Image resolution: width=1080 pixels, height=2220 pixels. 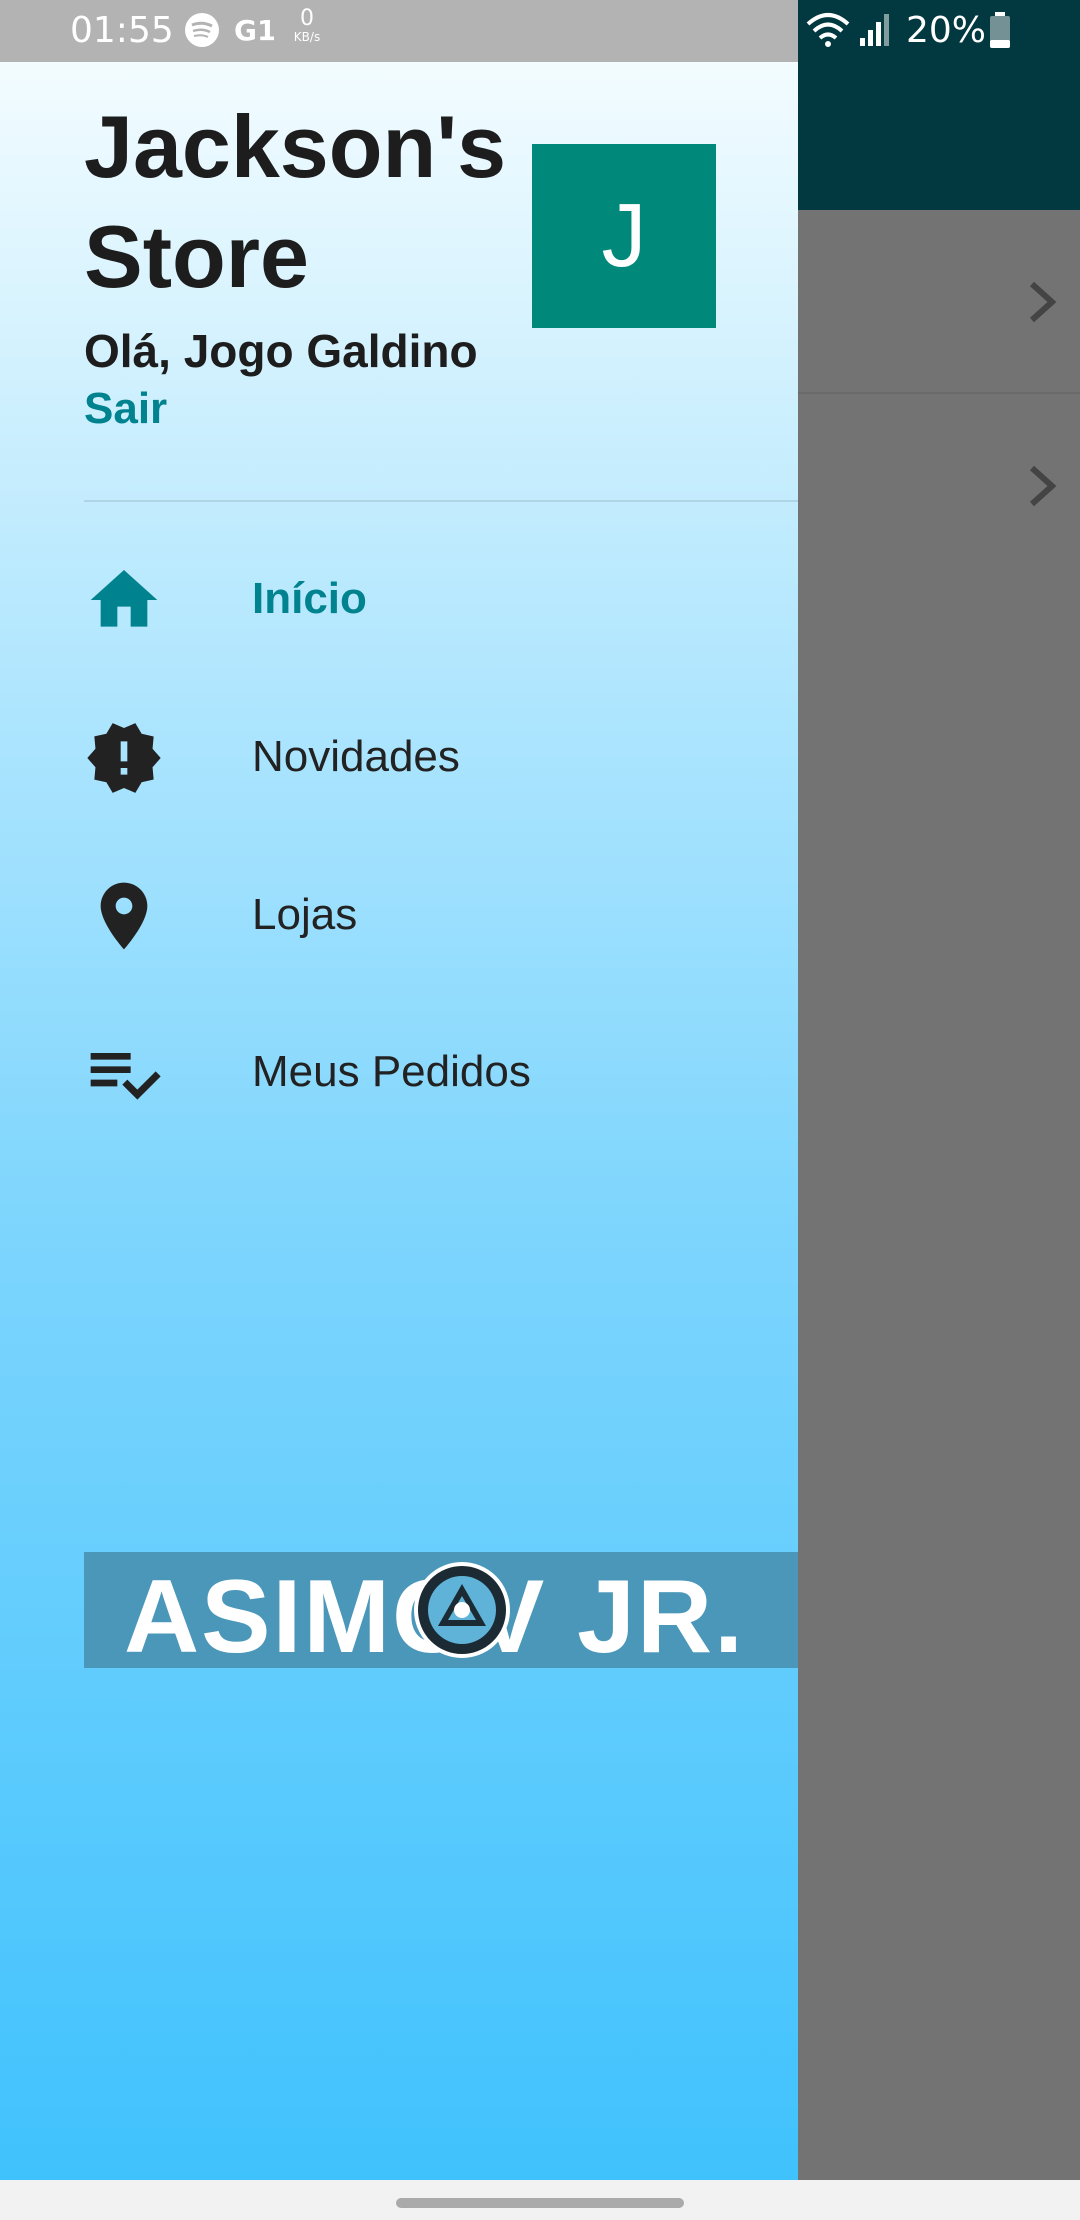 What do you see at coordinates (295, 201) in the screenshot?
I see `store-title: Jackson's Store` at bounding box center [295, 201].